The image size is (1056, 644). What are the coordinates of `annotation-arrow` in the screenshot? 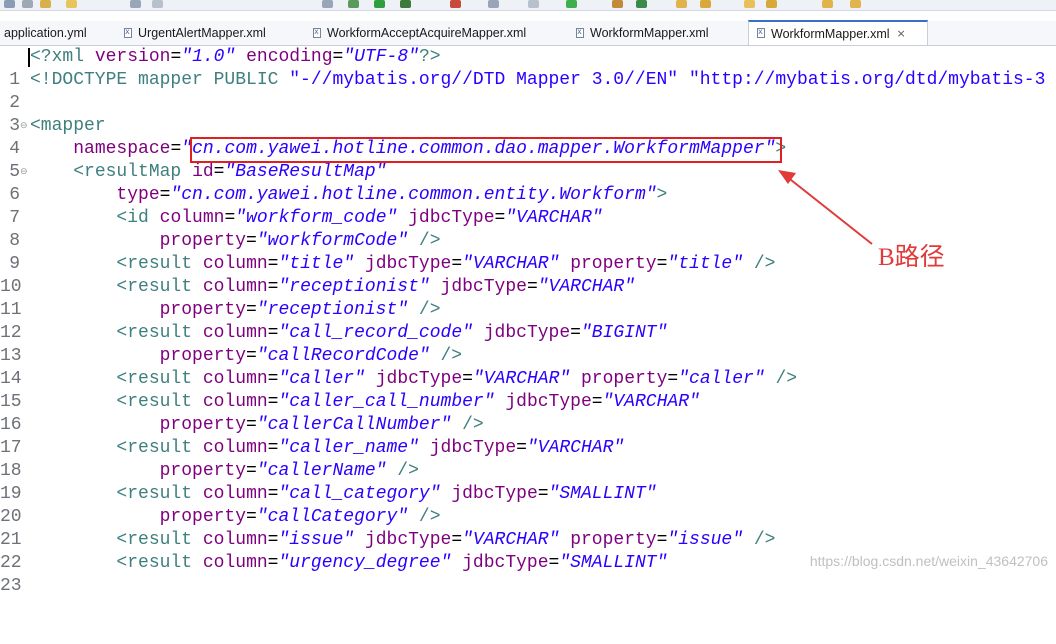 It's located at (825, 207).